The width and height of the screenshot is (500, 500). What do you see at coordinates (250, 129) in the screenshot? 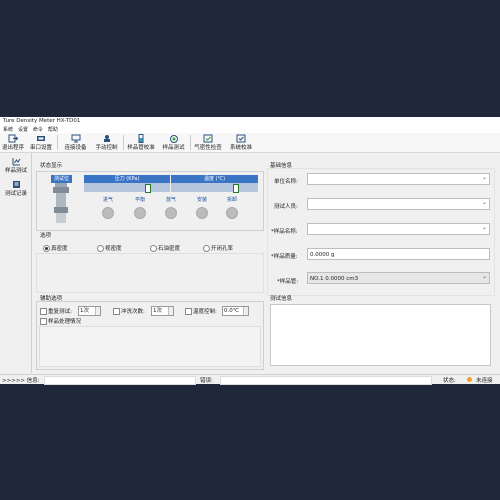
I see `menu-bar: 系统 设置 命令 帮助` at bounding box center [250, 129].